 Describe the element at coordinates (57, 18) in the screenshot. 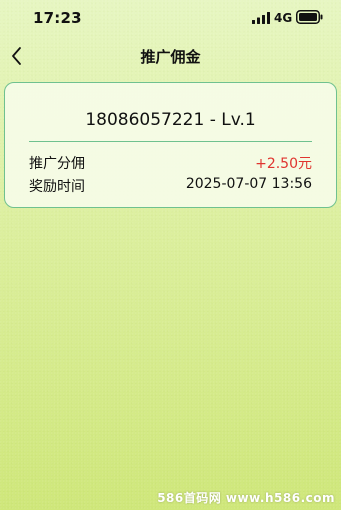

I see `status-time: 17:23` at that location.